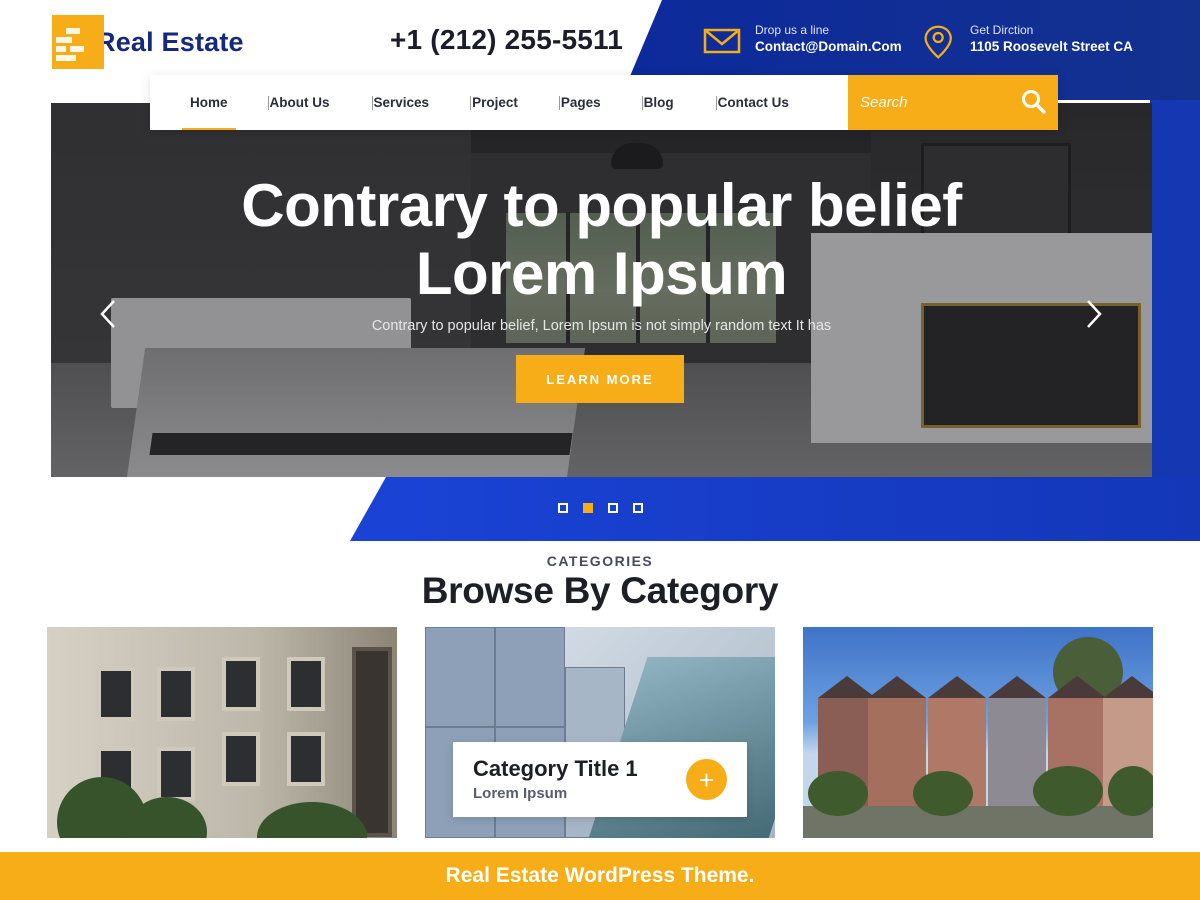 This screenshot has width=1200, height=900. What do you see at coordinates (601, 205) in the screenshot?
I see `hero-title-line1: Contrary to popular belief` at bounding box center [601, 205].